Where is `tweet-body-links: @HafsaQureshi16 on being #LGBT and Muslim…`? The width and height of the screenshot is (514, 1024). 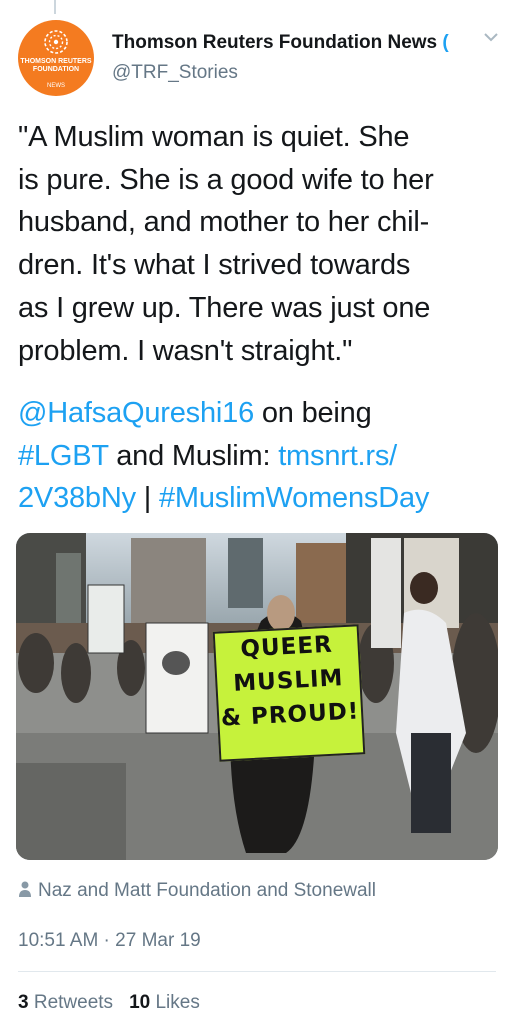
tweet-body-links: @HafsaQureshi16 on being #LGBT and Muslim… is located at coordinates (261, 456).